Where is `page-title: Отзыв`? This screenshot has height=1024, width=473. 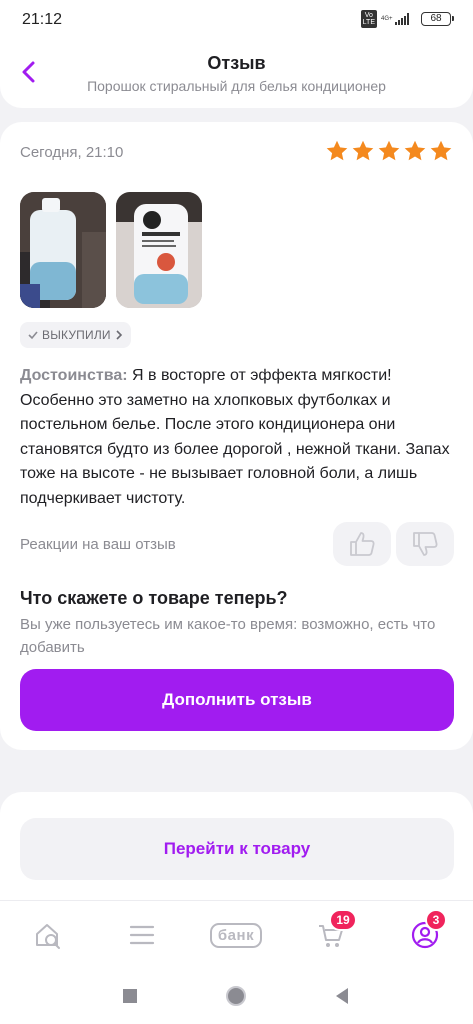 page-title: Отзыв is located at coordinates (236, 63).